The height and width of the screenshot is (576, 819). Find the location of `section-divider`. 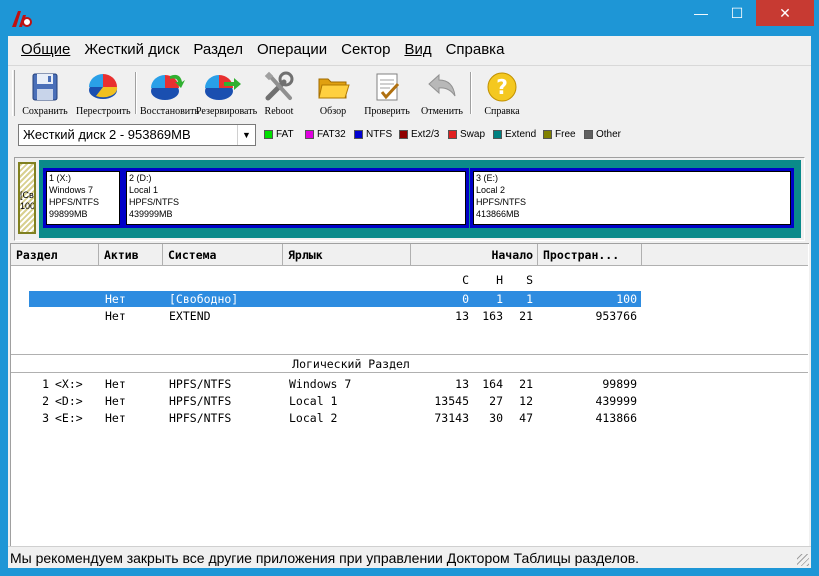

section-divider is located at coordinates (409, 354).